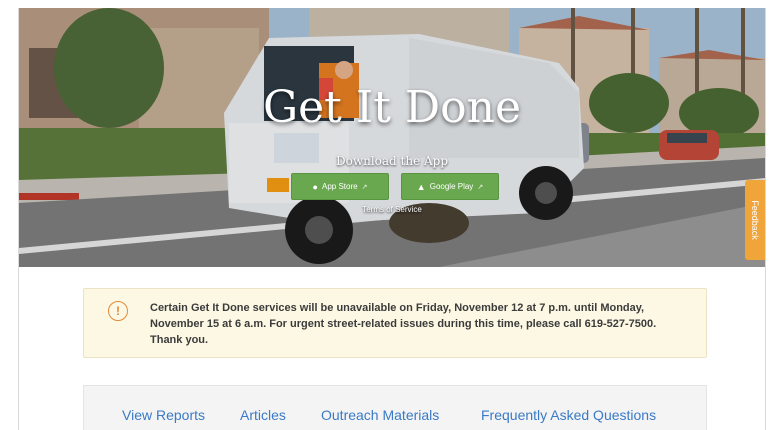 This screenshot has height=430, width=772. I want to click on feedback-tab: Feedback, so click(755, 220).